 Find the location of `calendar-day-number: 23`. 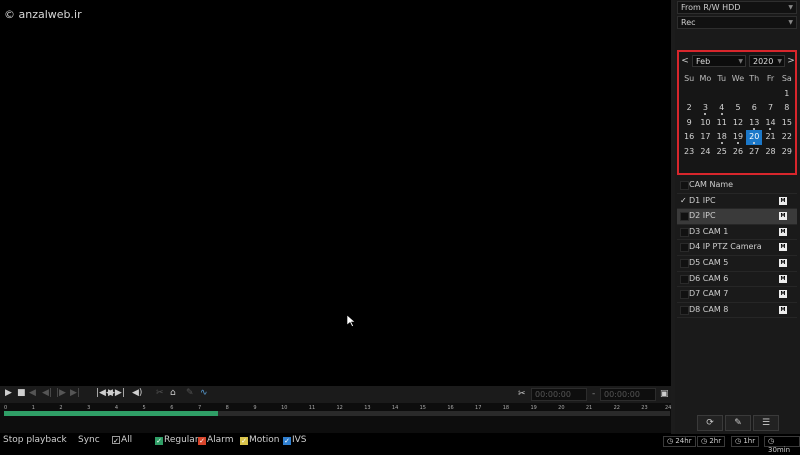

calendar-day-number: 23 is located at coordinates (689, 151).